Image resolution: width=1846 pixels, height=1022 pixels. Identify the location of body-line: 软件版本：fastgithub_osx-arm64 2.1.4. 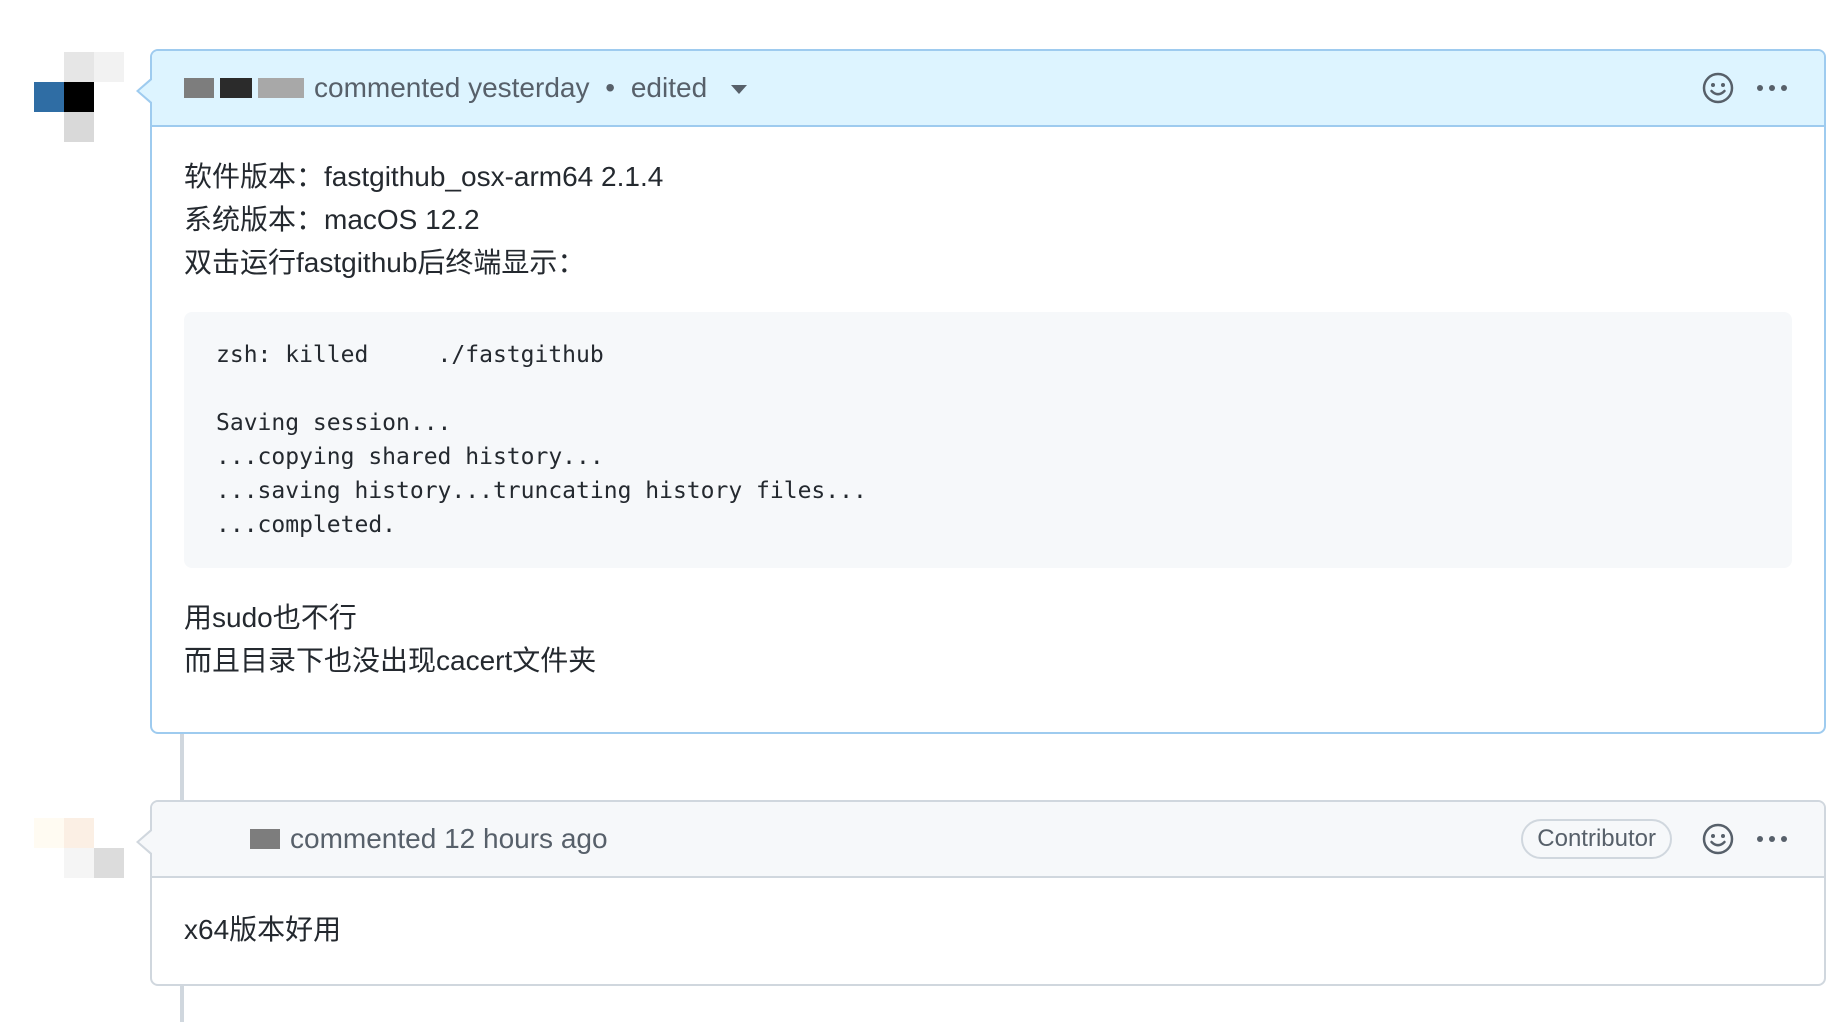
(424, 176).